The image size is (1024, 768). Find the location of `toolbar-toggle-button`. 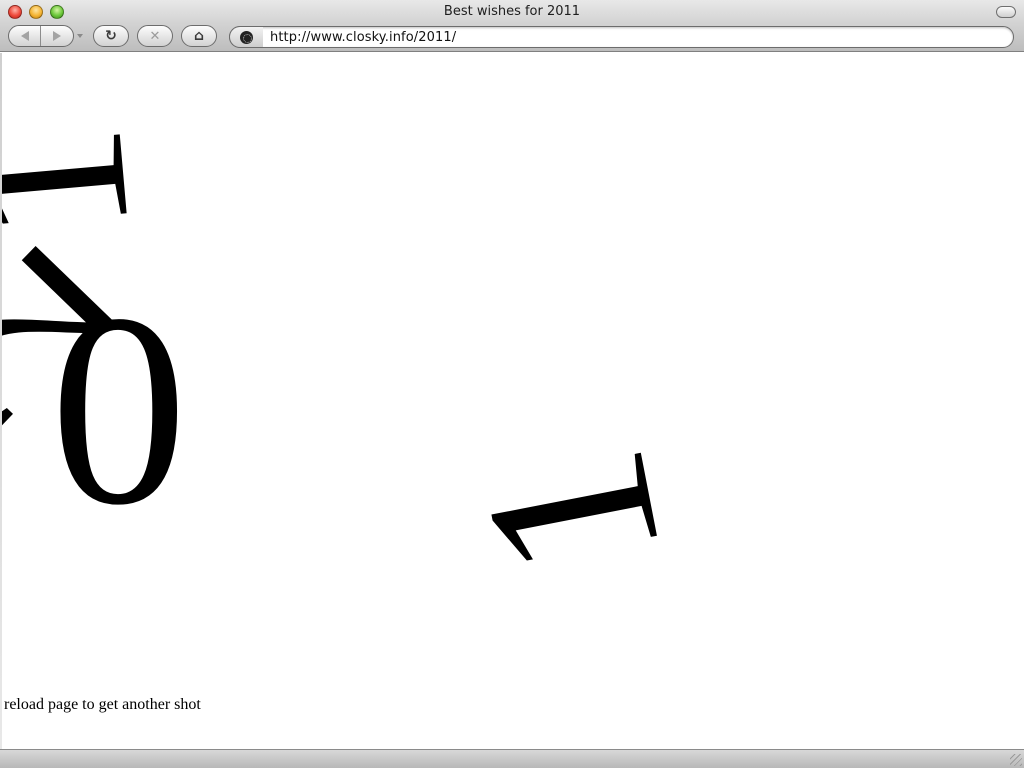

toolbar-toggle-button is located at coordinates (1006, 12).